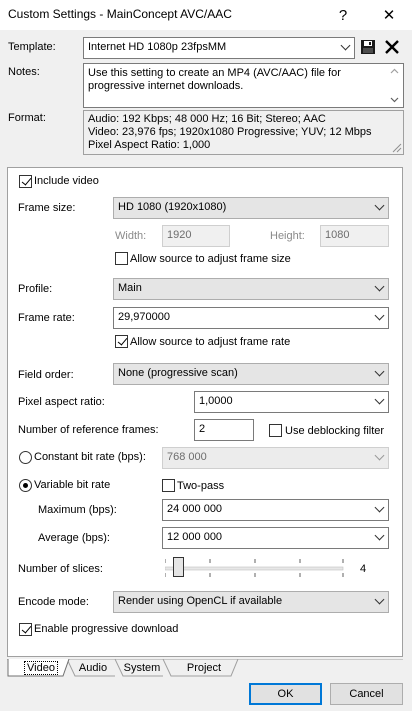 This screenshot has height=711, width=412. Describe the element at coordinates (77, 510) in the screenshot. I see `maximum-label: Maximum (bps):` at that location.